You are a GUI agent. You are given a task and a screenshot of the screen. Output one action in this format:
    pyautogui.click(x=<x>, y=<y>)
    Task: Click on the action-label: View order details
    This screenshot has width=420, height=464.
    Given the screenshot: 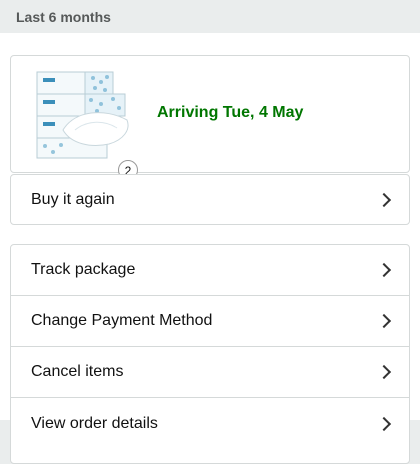 What is the action you would take?
    pyautogui.click(x=94, y=423)
    